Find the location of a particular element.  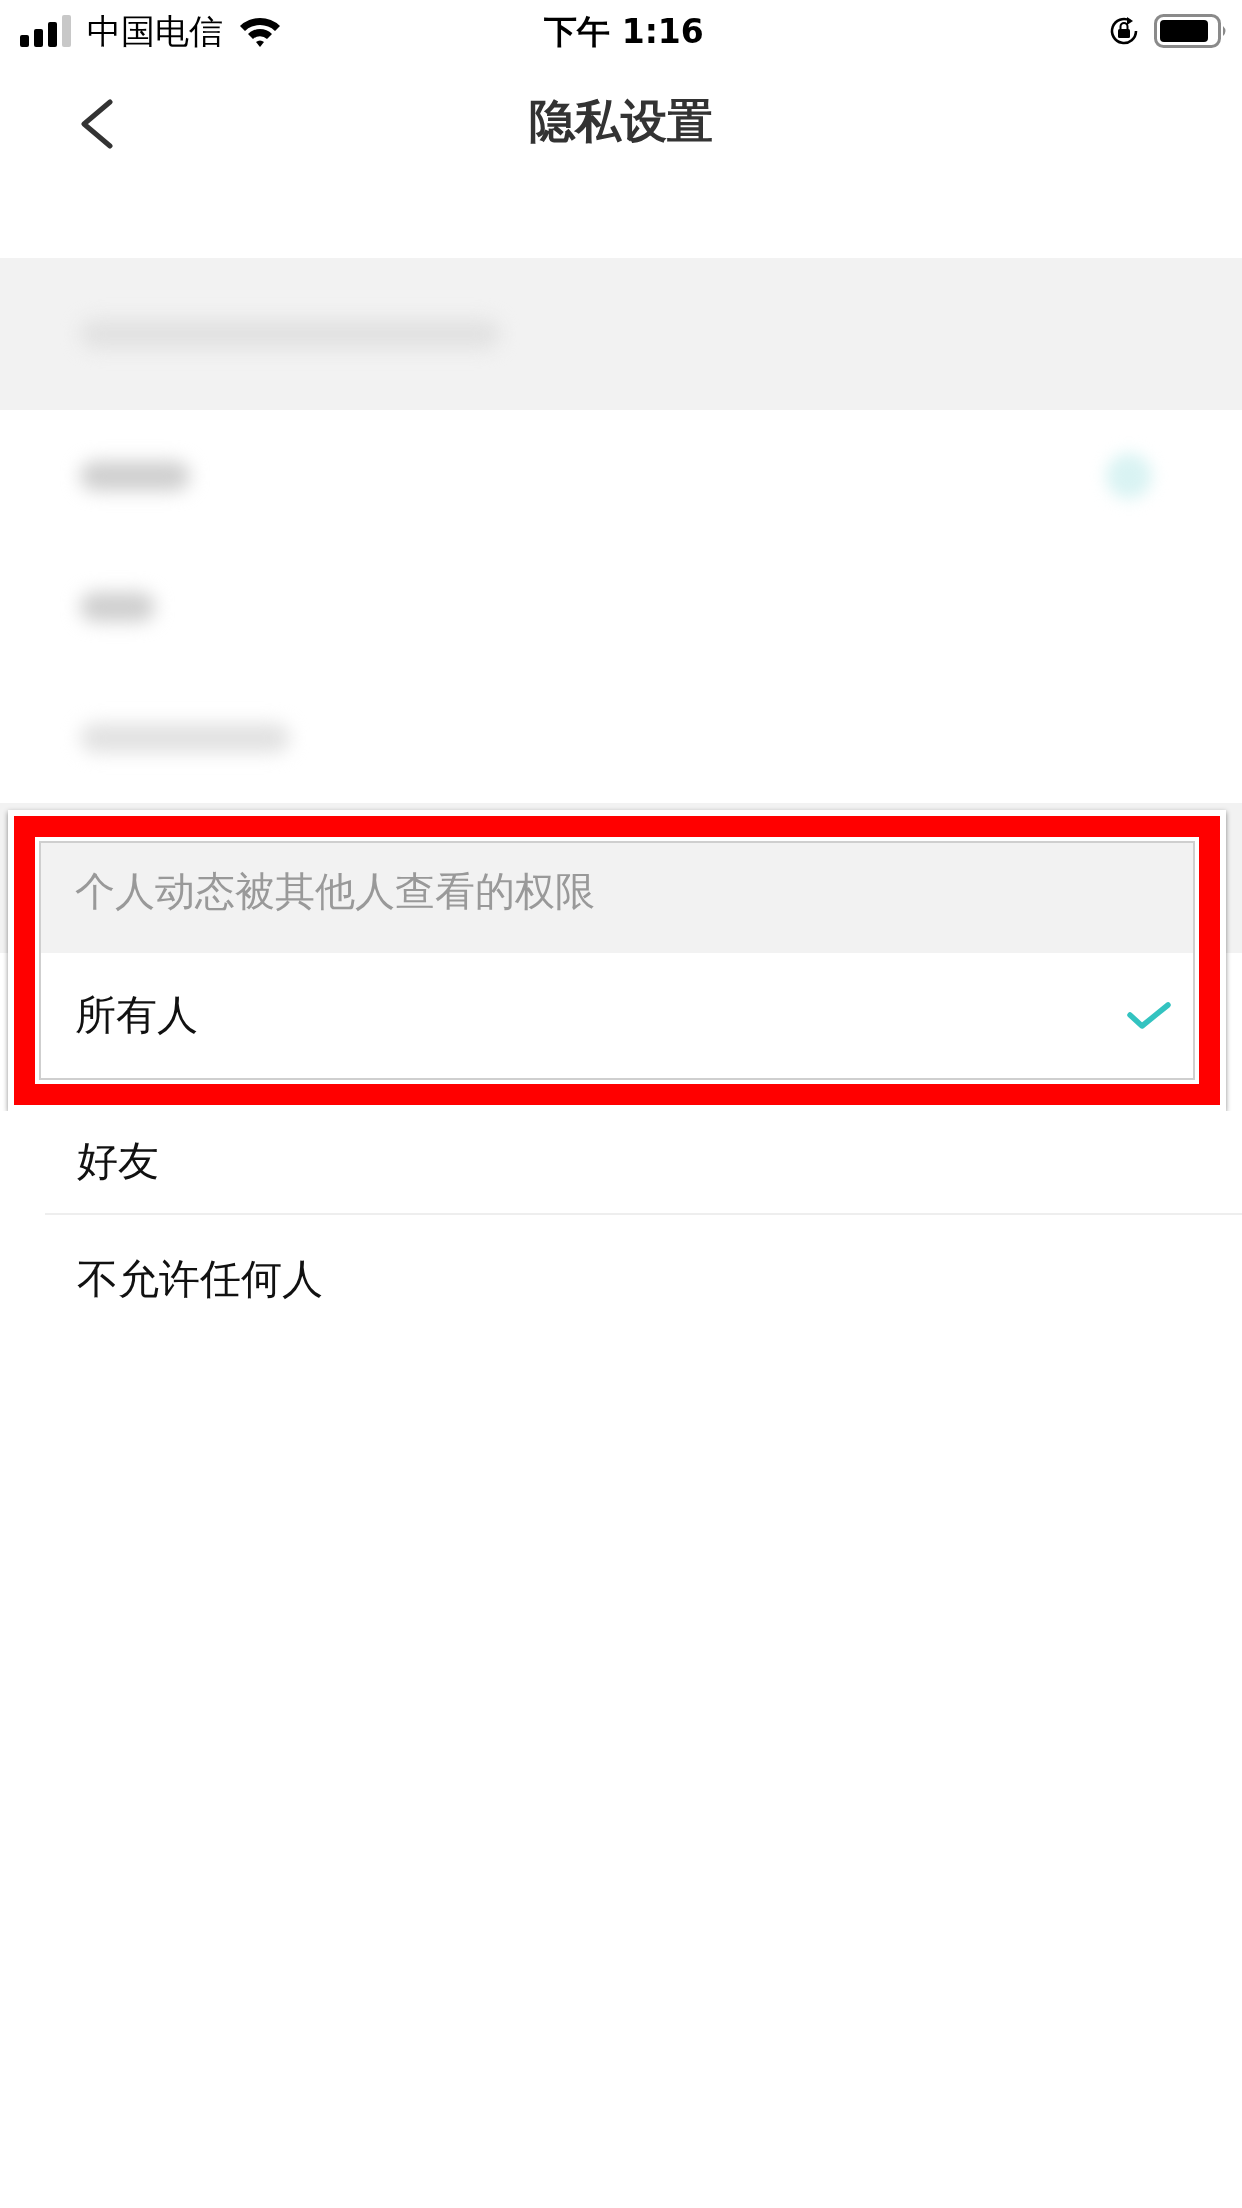

option-label: 不允许任何人 is located at coordinates (200, 1280).